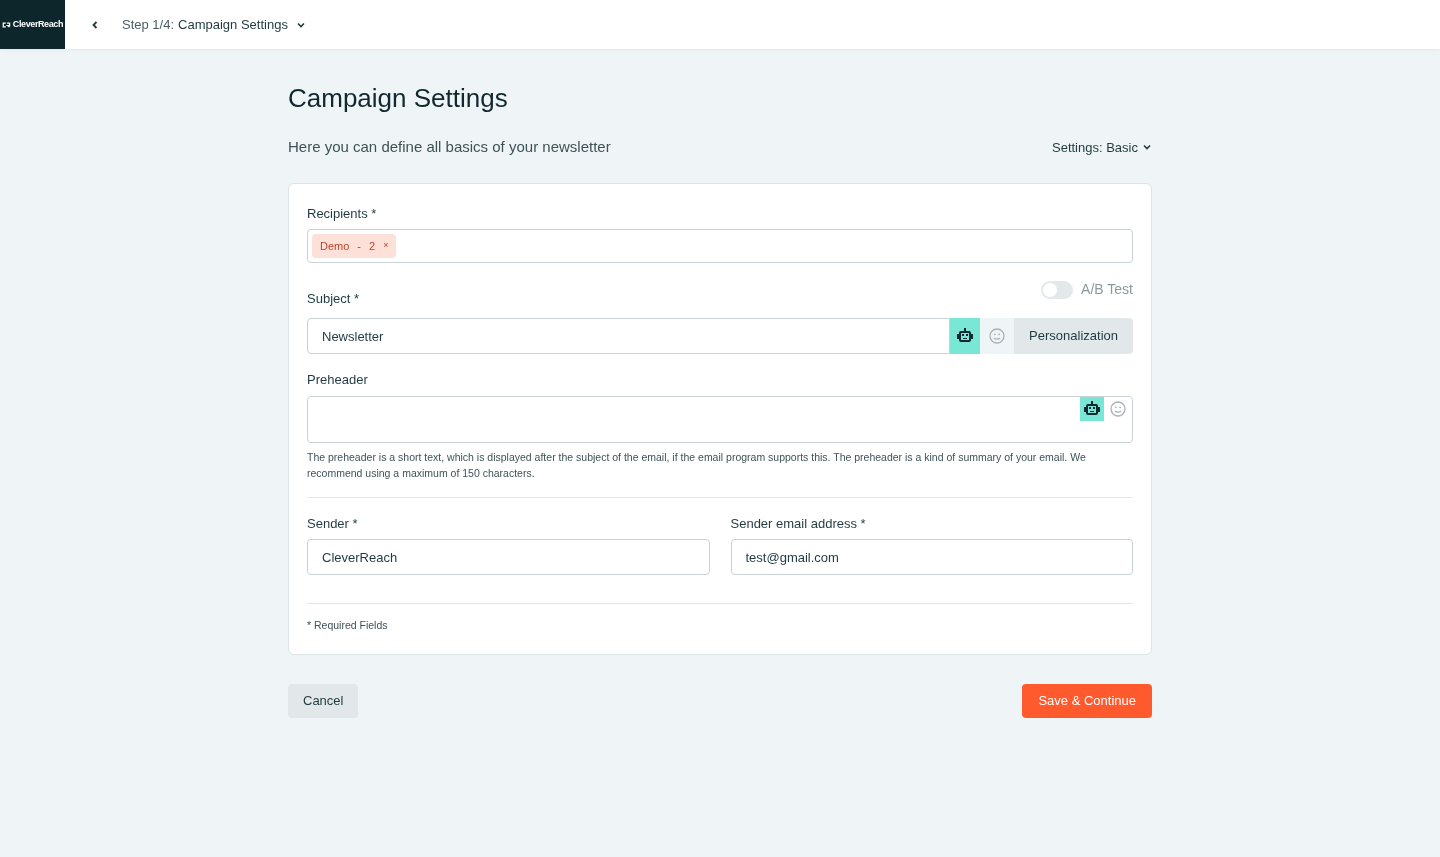  Describe the element at coordinates (508, 557) in the screenshot. I see `sender-field: CleverReach` at that location.